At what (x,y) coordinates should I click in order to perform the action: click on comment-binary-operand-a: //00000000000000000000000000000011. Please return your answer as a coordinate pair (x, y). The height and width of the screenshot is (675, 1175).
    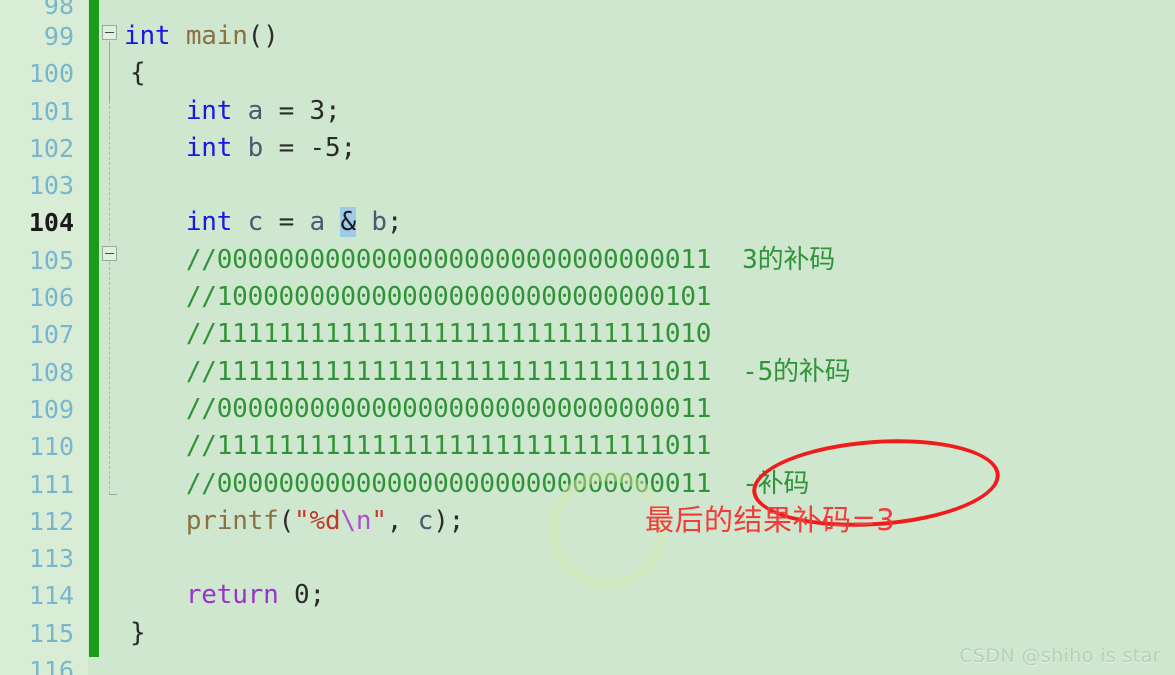
    Looking at the image, I should click on (418, 408).